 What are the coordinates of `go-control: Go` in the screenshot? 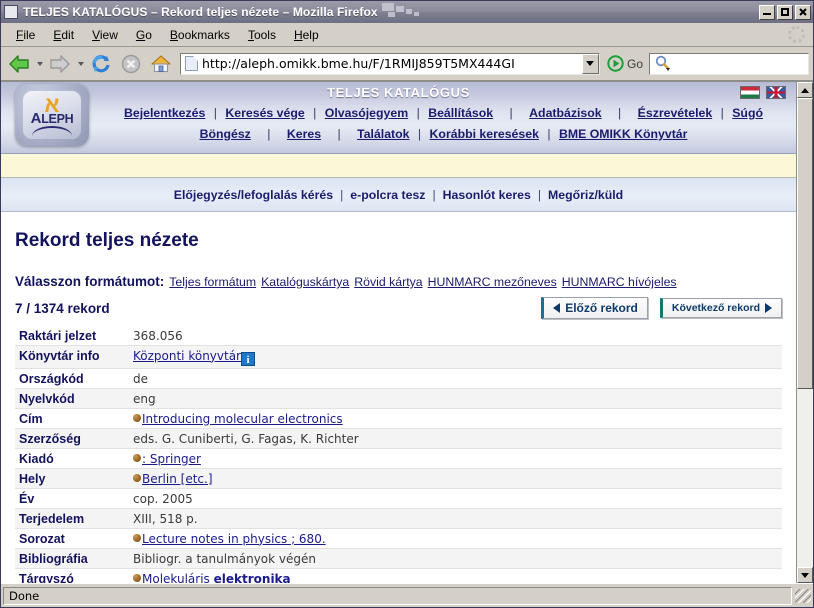 It's located at (625, 63).